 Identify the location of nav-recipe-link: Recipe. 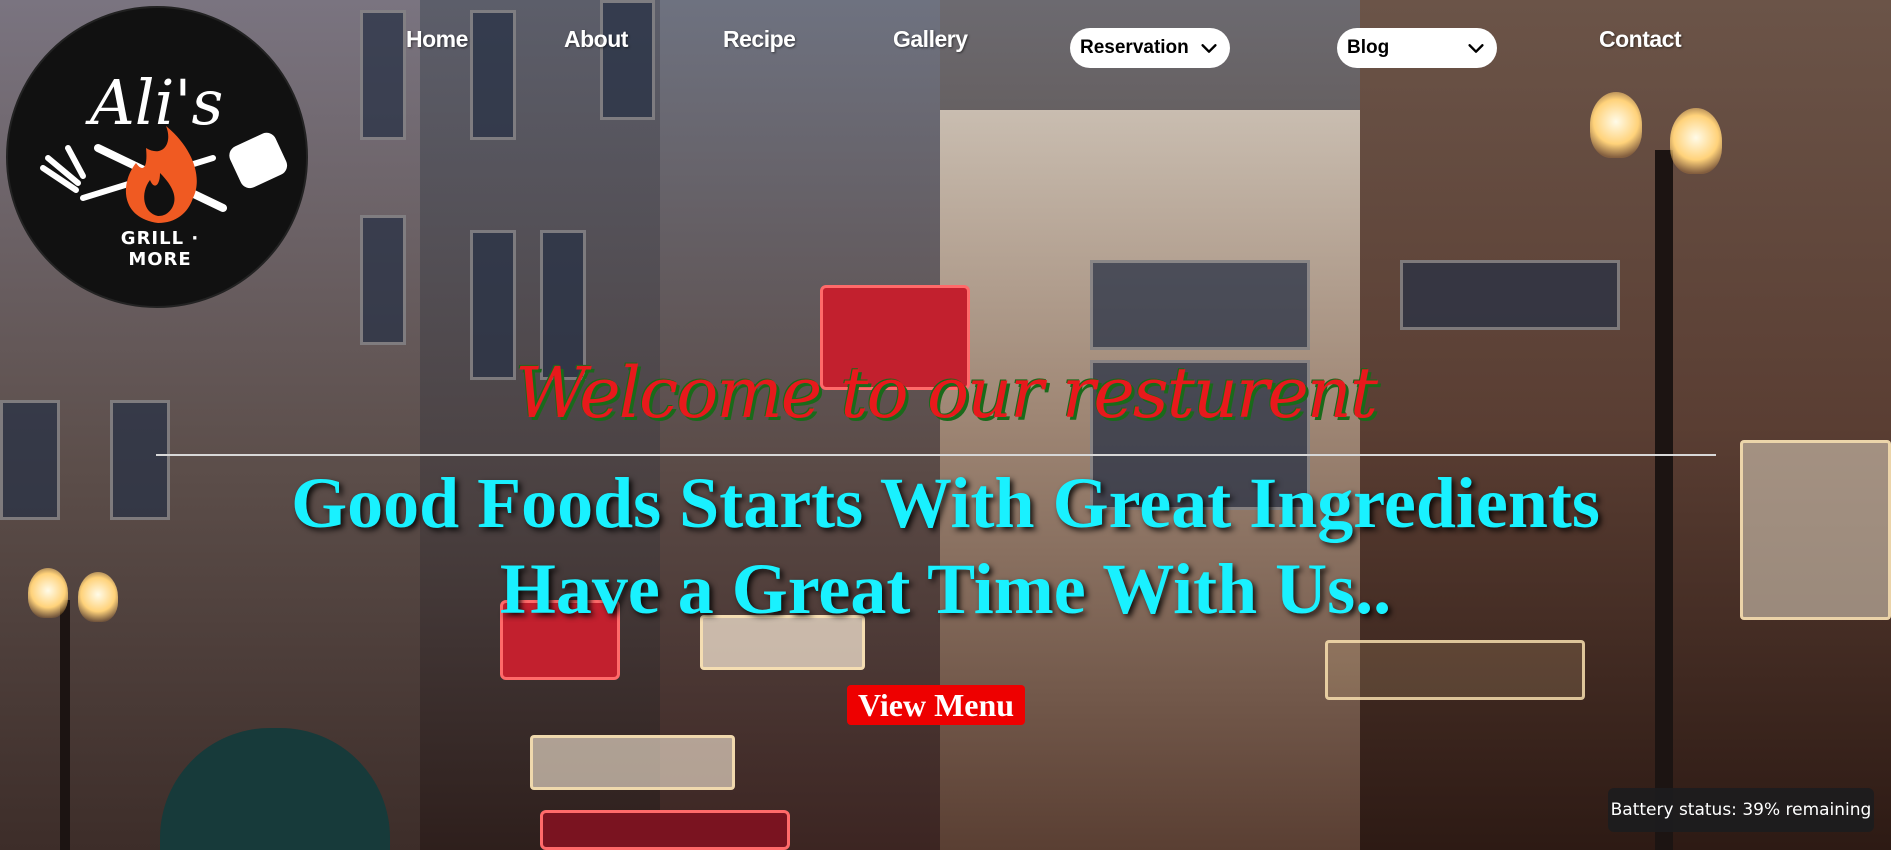
(759, 39).